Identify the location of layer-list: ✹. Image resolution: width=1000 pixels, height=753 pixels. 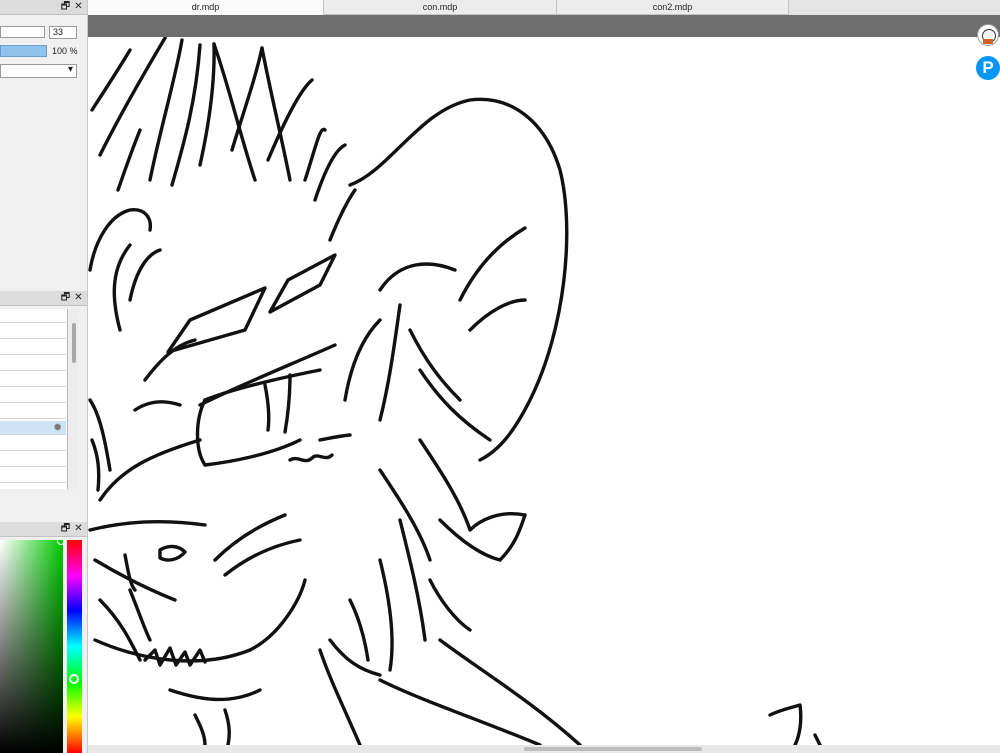
(34, 399).